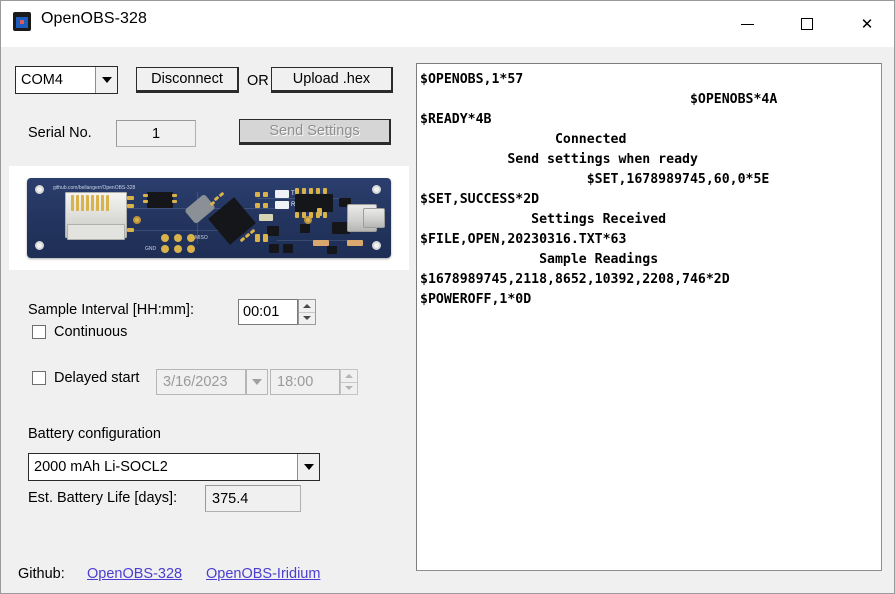 The image size is (895, 594). I want to click on delayed-start-date-dropdown, so click(257, 382).